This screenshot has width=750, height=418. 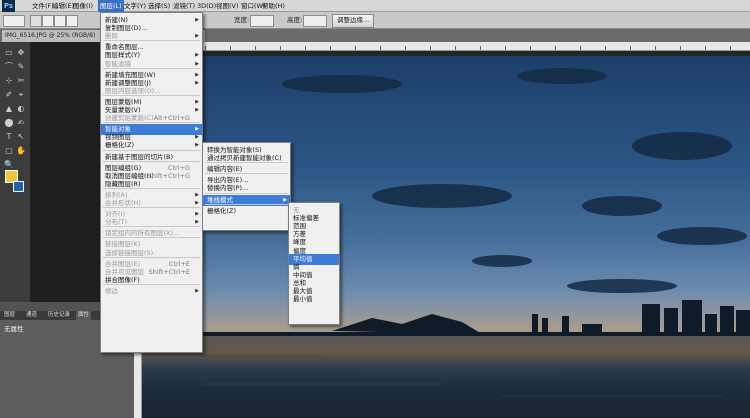 I want to click on menubar-item-5: 选择(S), so click(x=159, y=6).